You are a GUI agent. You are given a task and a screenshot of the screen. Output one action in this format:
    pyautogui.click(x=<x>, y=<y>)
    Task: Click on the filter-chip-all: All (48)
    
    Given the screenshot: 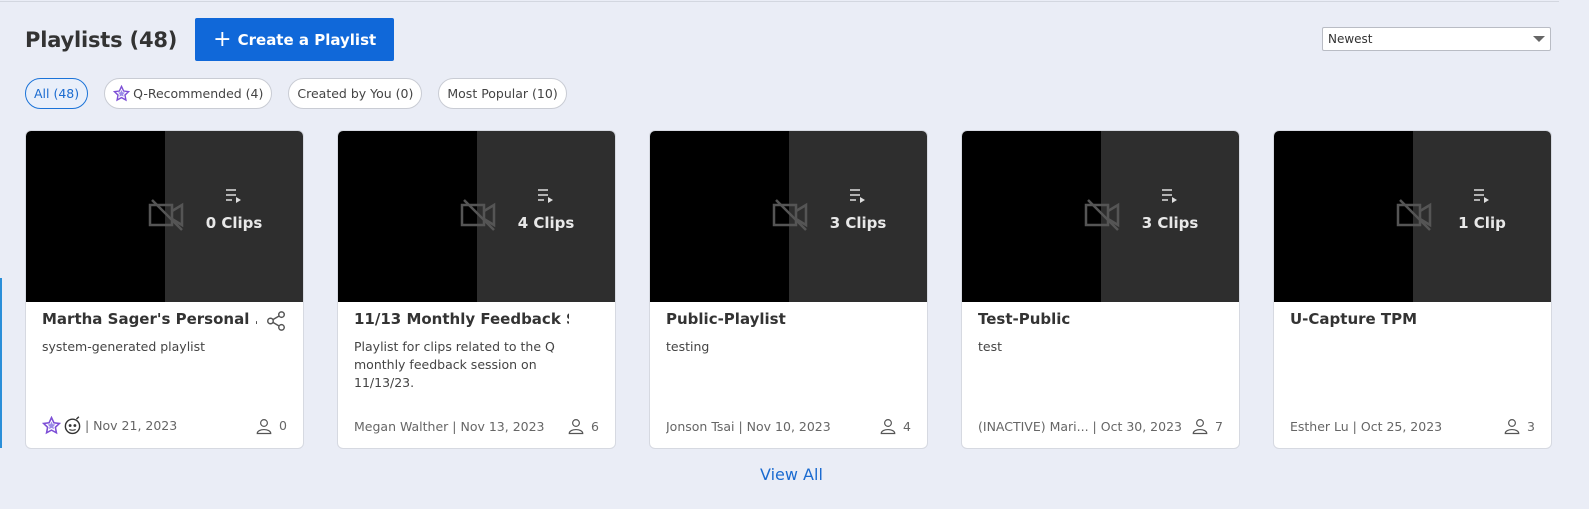 What is the action you would take?
    pyautogui.click(x=57, y=93)
    